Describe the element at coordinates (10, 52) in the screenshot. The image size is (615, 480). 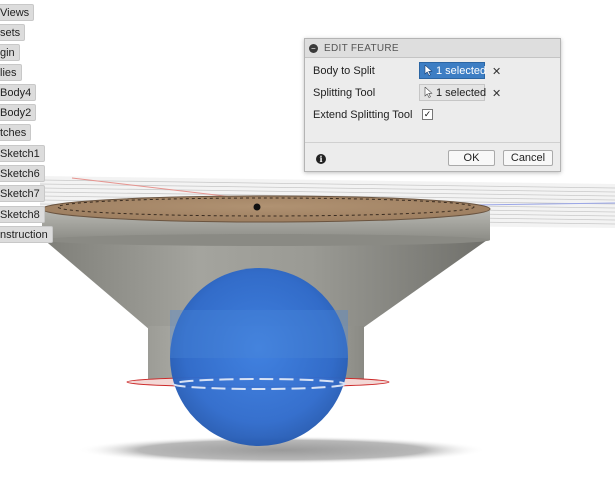
I see `tree-item-origin: gin` at that location.